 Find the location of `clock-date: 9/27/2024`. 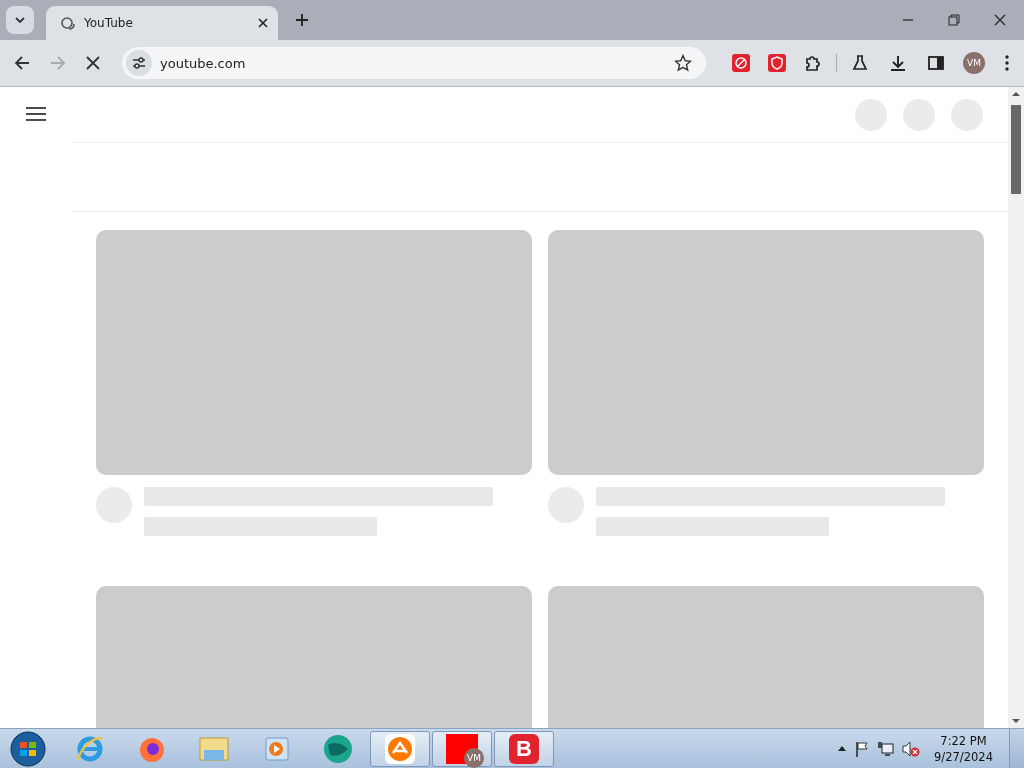

clock-date: 9/27/2024 is located at coordinates (963, 756).